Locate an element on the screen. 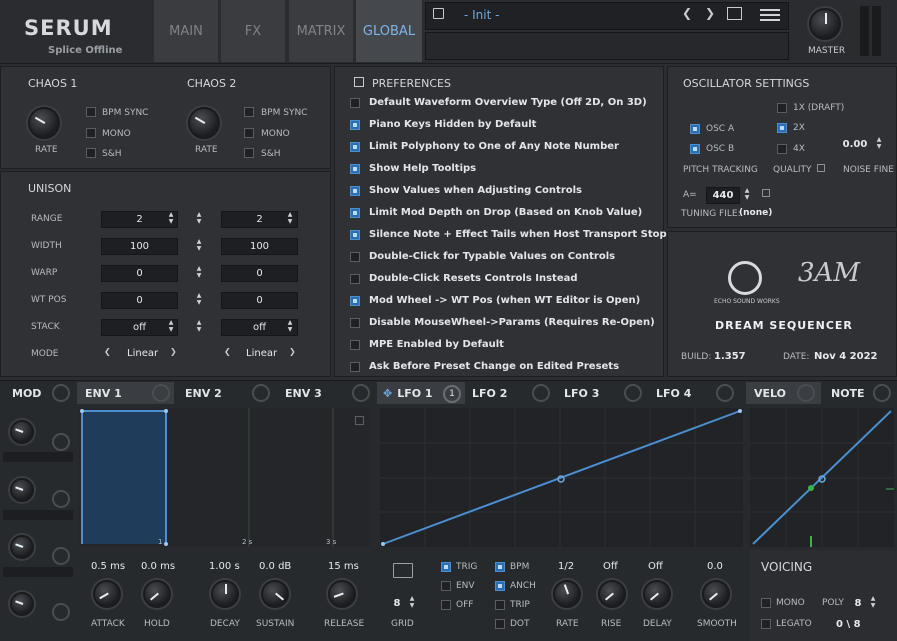  unison-stack-b-stepper: ▲ ▼ is located at coordinates (290, 327).